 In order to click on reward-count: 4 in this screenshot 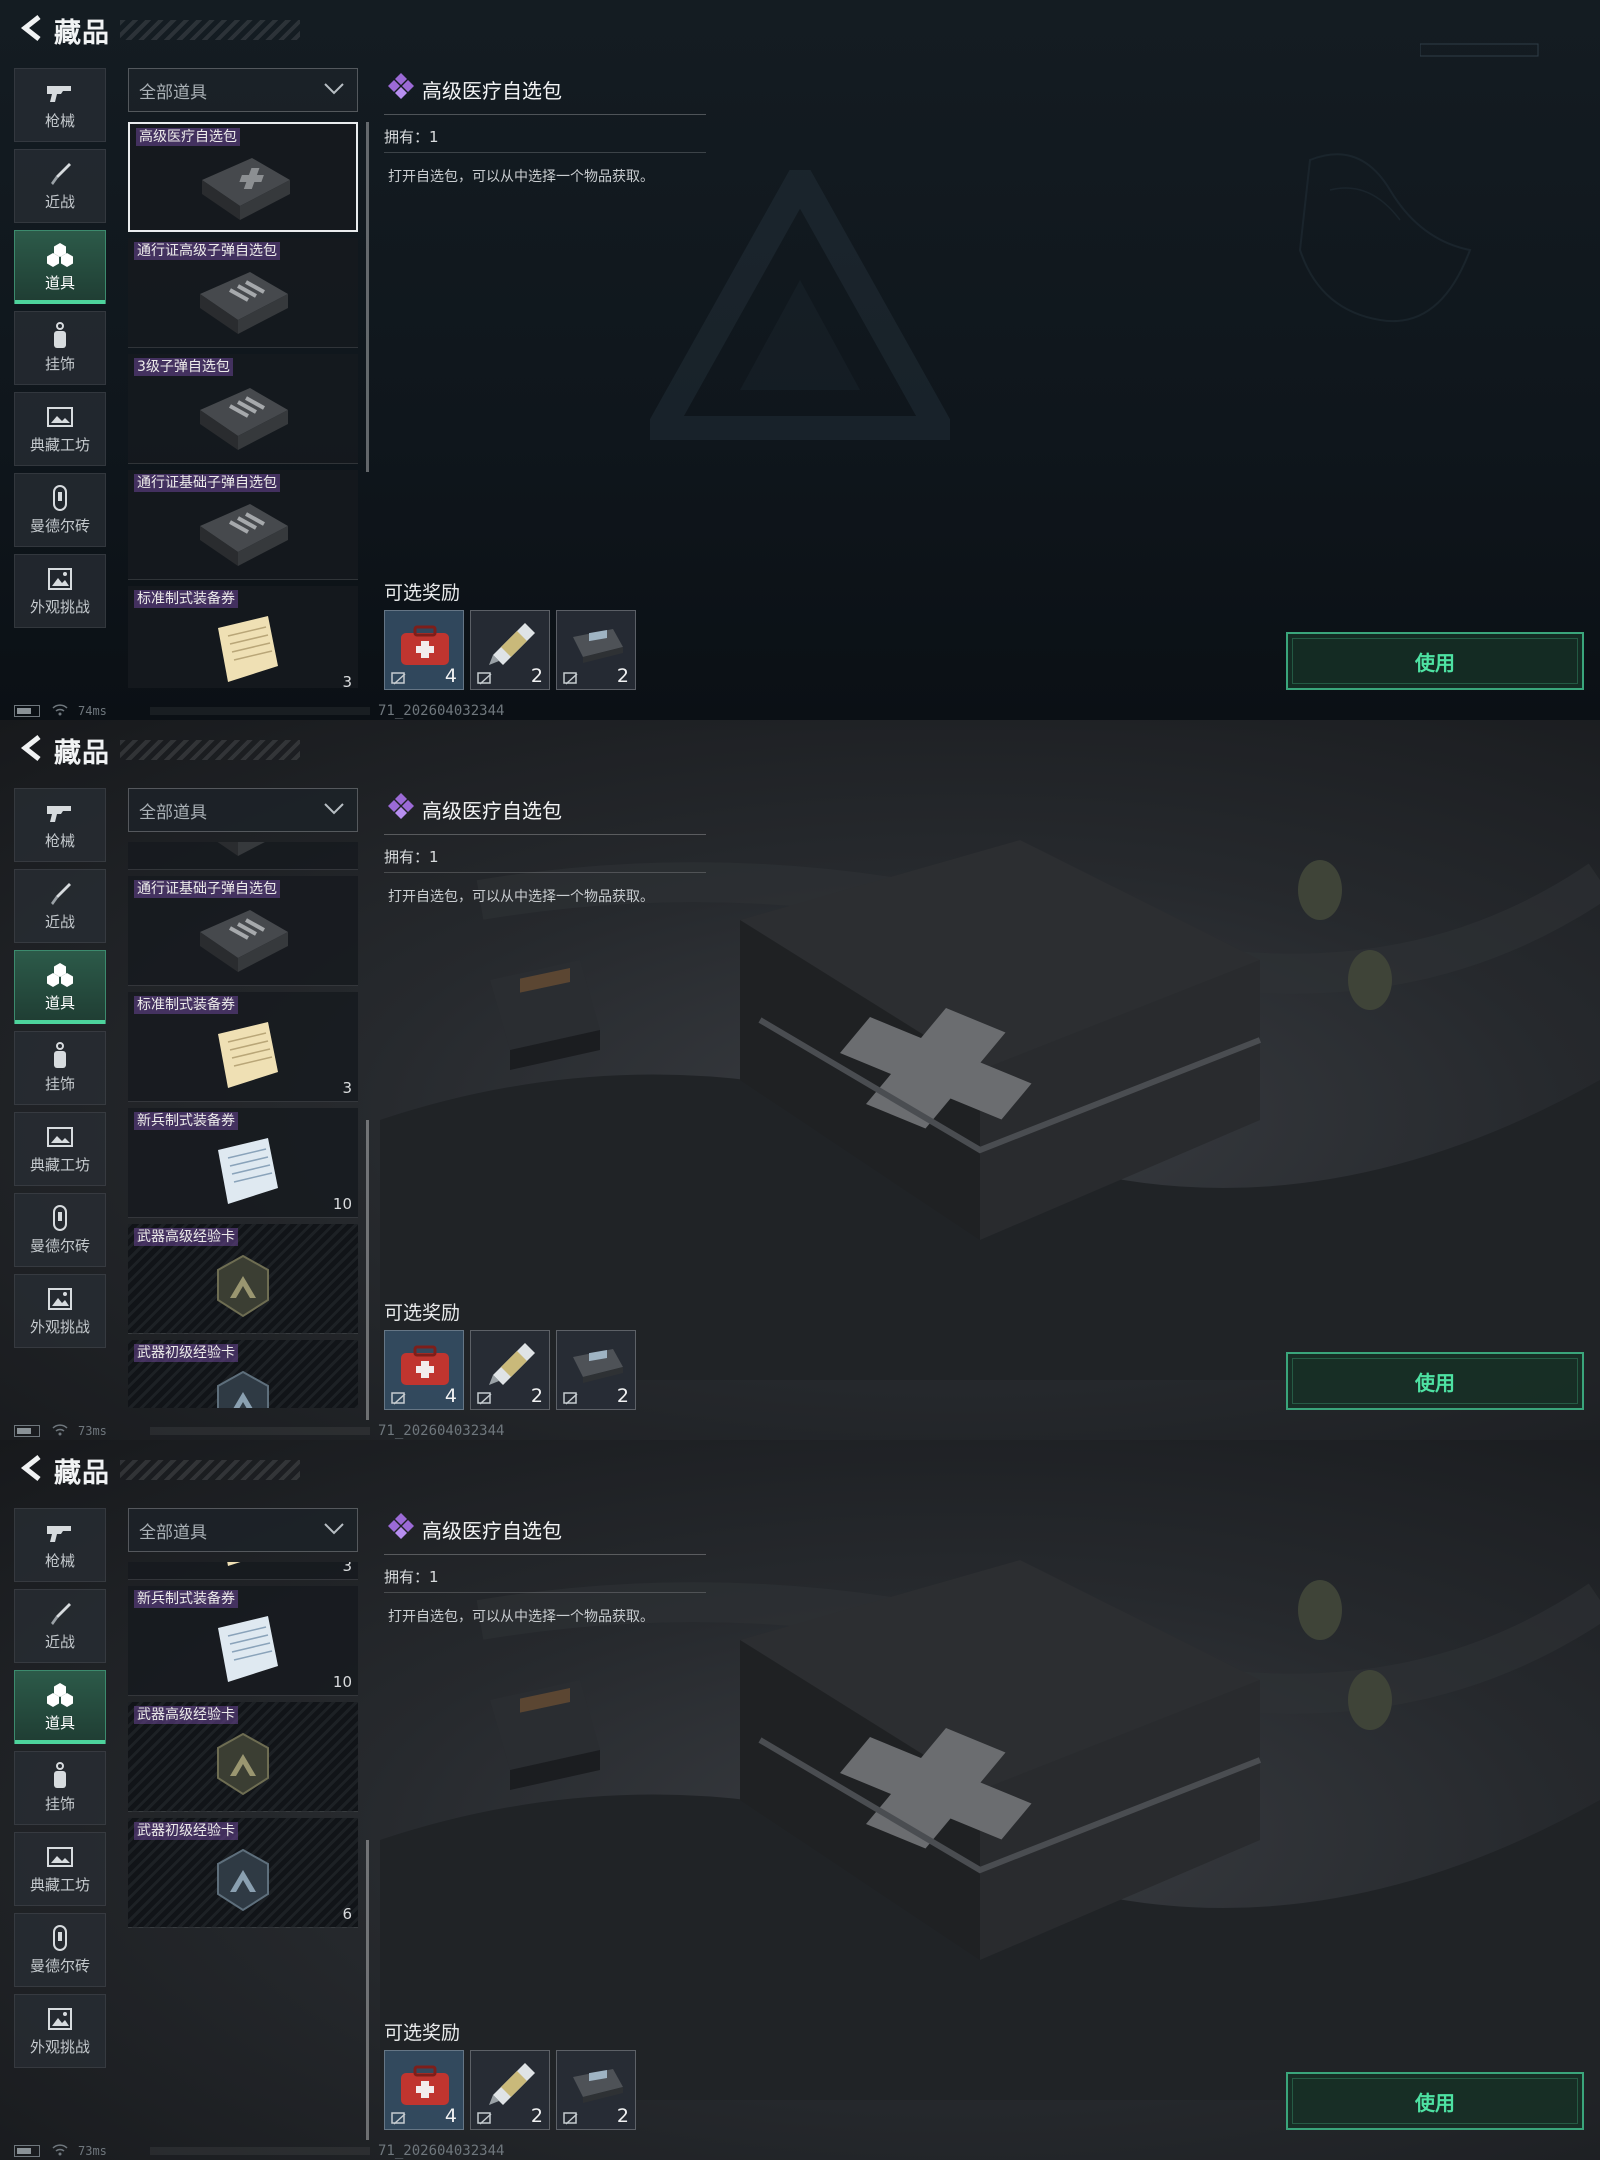, I will do `click(450, 2116)`.